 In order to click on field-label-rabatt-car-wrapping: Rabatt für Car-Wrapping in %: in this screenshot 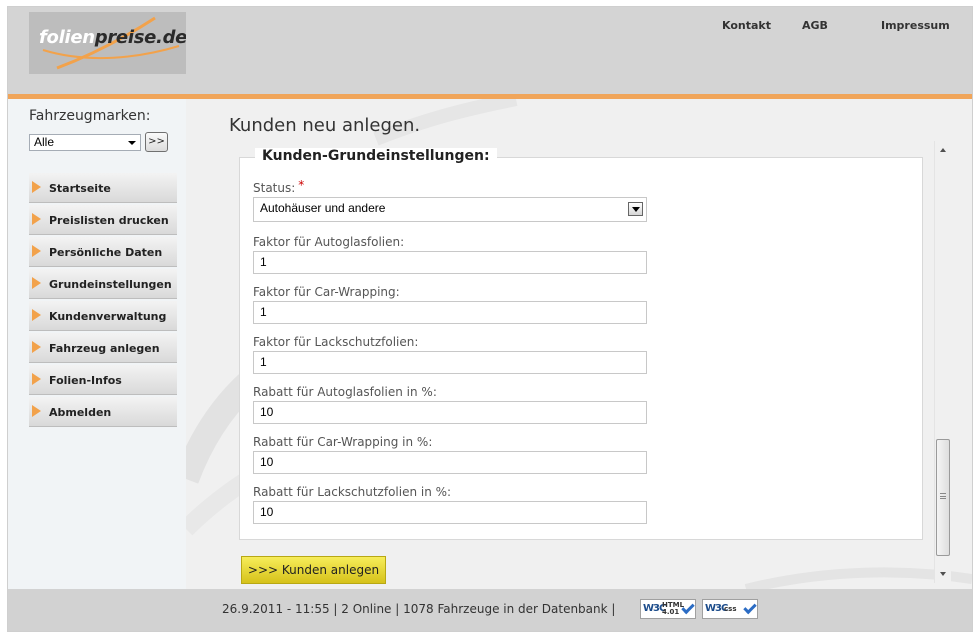, I will do `click(343, 442)`.